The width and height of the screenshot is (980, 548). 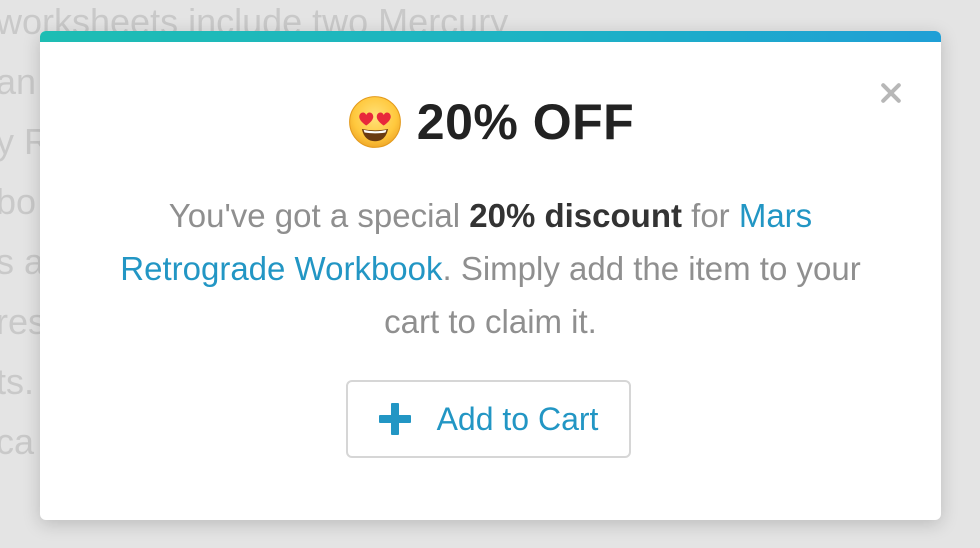 What do you see at coordinates (710, 215) in the screenshot?
I see `message-text: for` at bounding box center [710, 215].